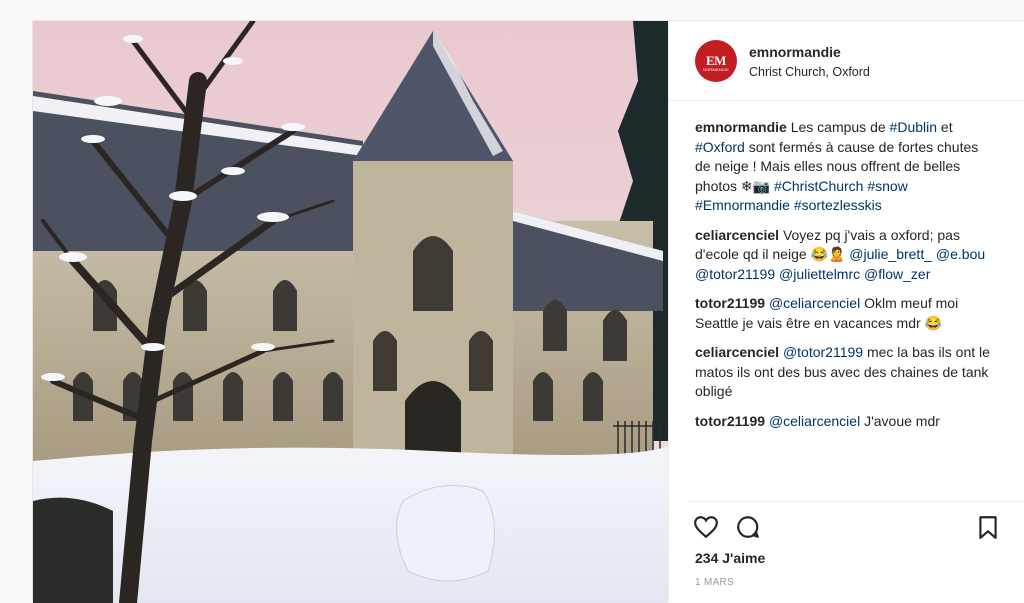 The height and width of the screenshot is (603, 1024). What do you see at coordinates (900, 420) in the screenshot?
I see `comment-text: J'avoue mdr` at bounding box center [900, 420].